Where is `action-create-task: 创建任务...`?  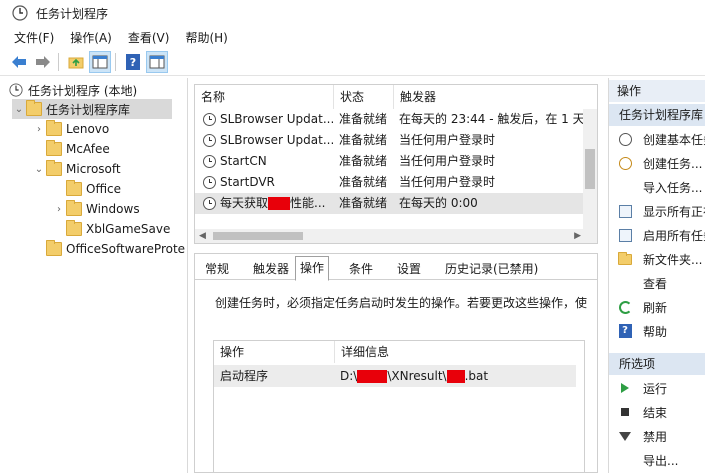 action-create-task: 创建任务... is located at coordinates (657, 163).